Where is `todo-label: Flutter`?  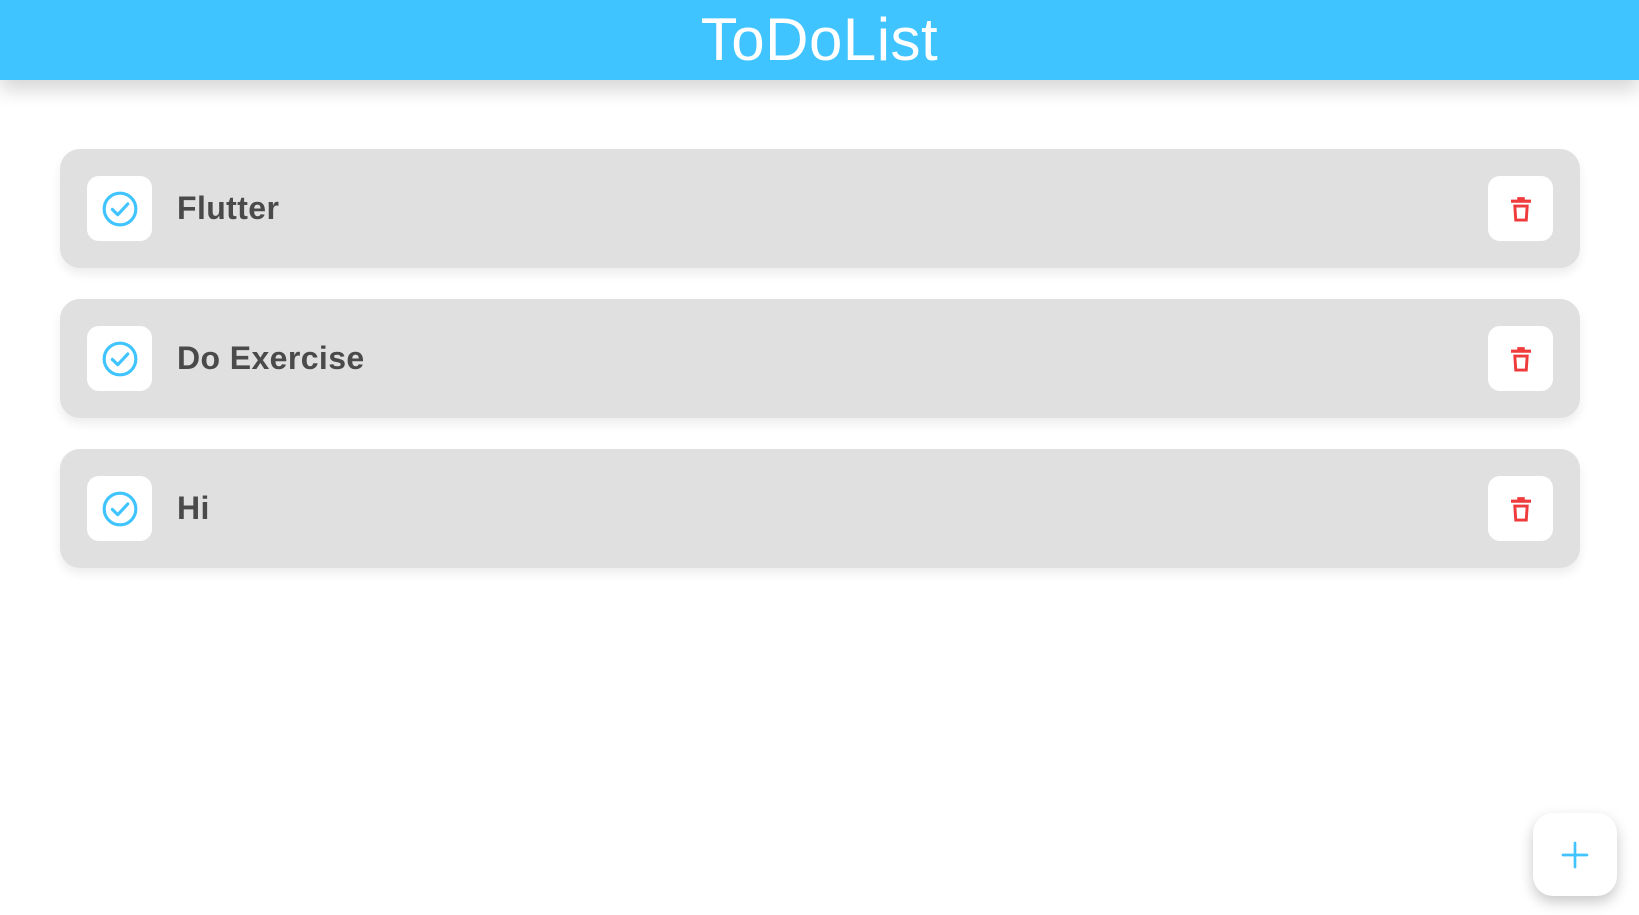
todo-label: Flutter is located at coordinates (228, 208).